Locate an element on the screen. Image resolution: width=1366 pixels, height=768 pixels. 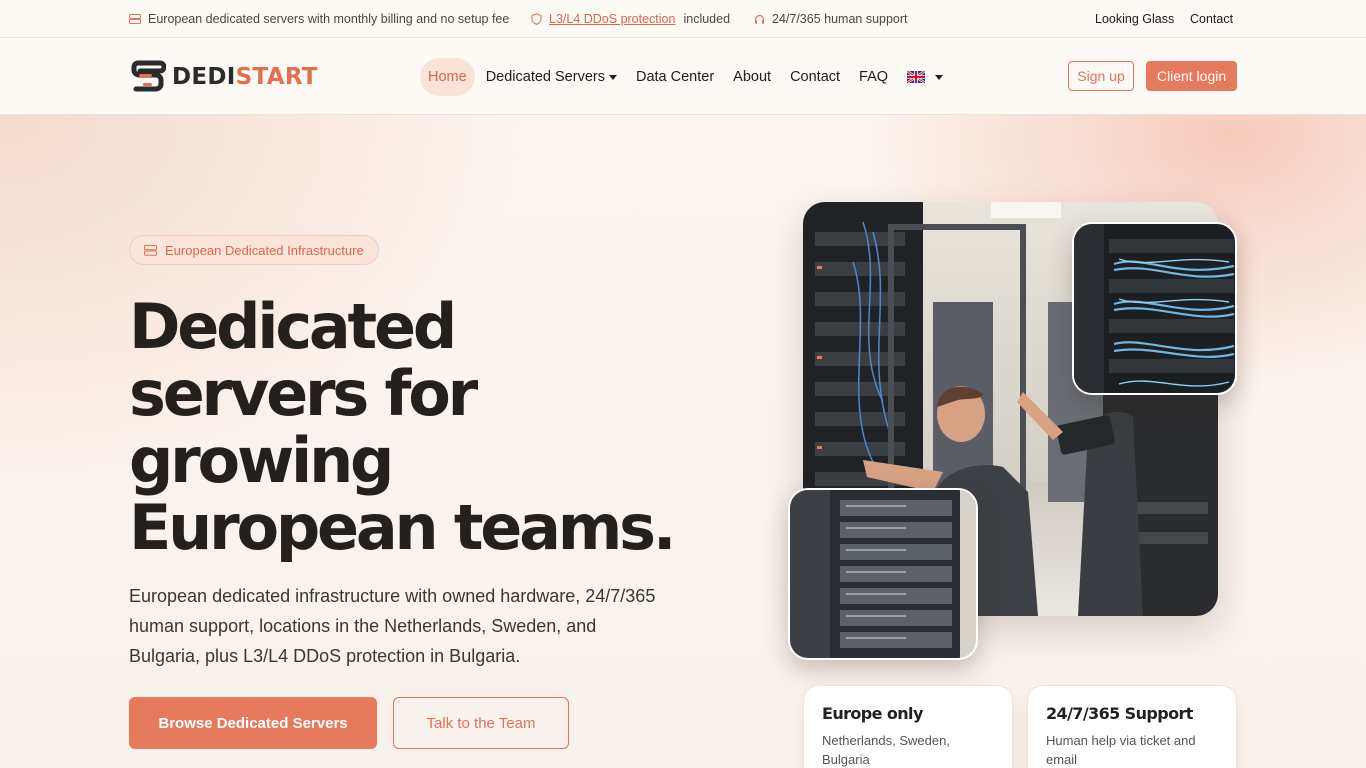
nav-contact-label: Contact is located at coordinates (815, 77).